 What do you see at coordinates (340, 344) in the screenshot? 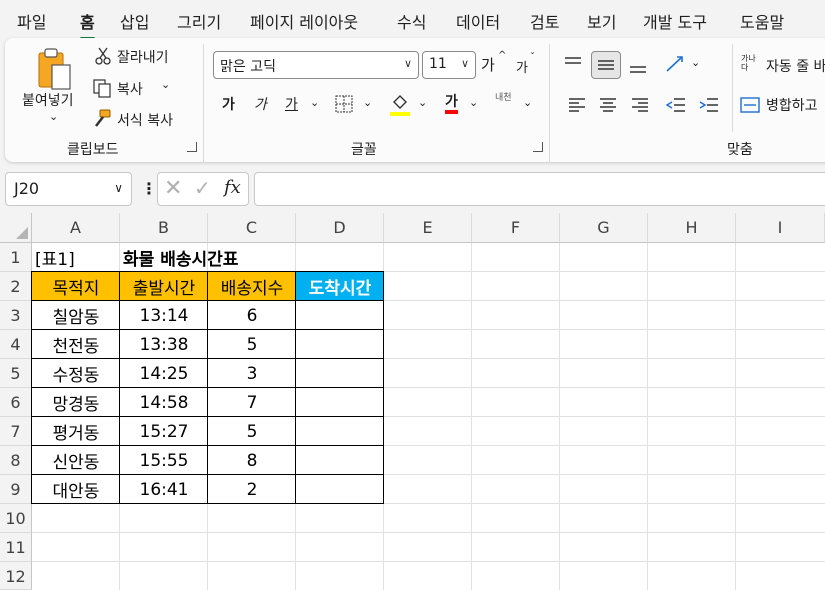
I see `cell-d4` at bounding box center [340, 344].